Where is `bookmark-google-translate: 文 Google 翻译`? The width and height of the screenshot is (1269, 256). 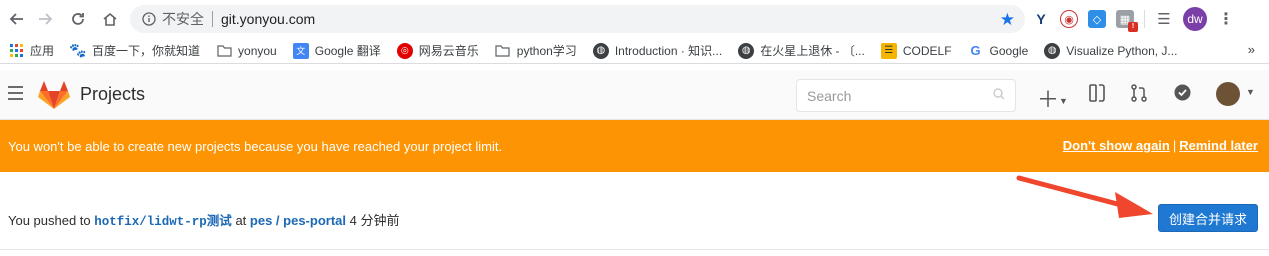
bookmark-google-translate: 文 Google 翻译 is located at coordinates (336, 50).